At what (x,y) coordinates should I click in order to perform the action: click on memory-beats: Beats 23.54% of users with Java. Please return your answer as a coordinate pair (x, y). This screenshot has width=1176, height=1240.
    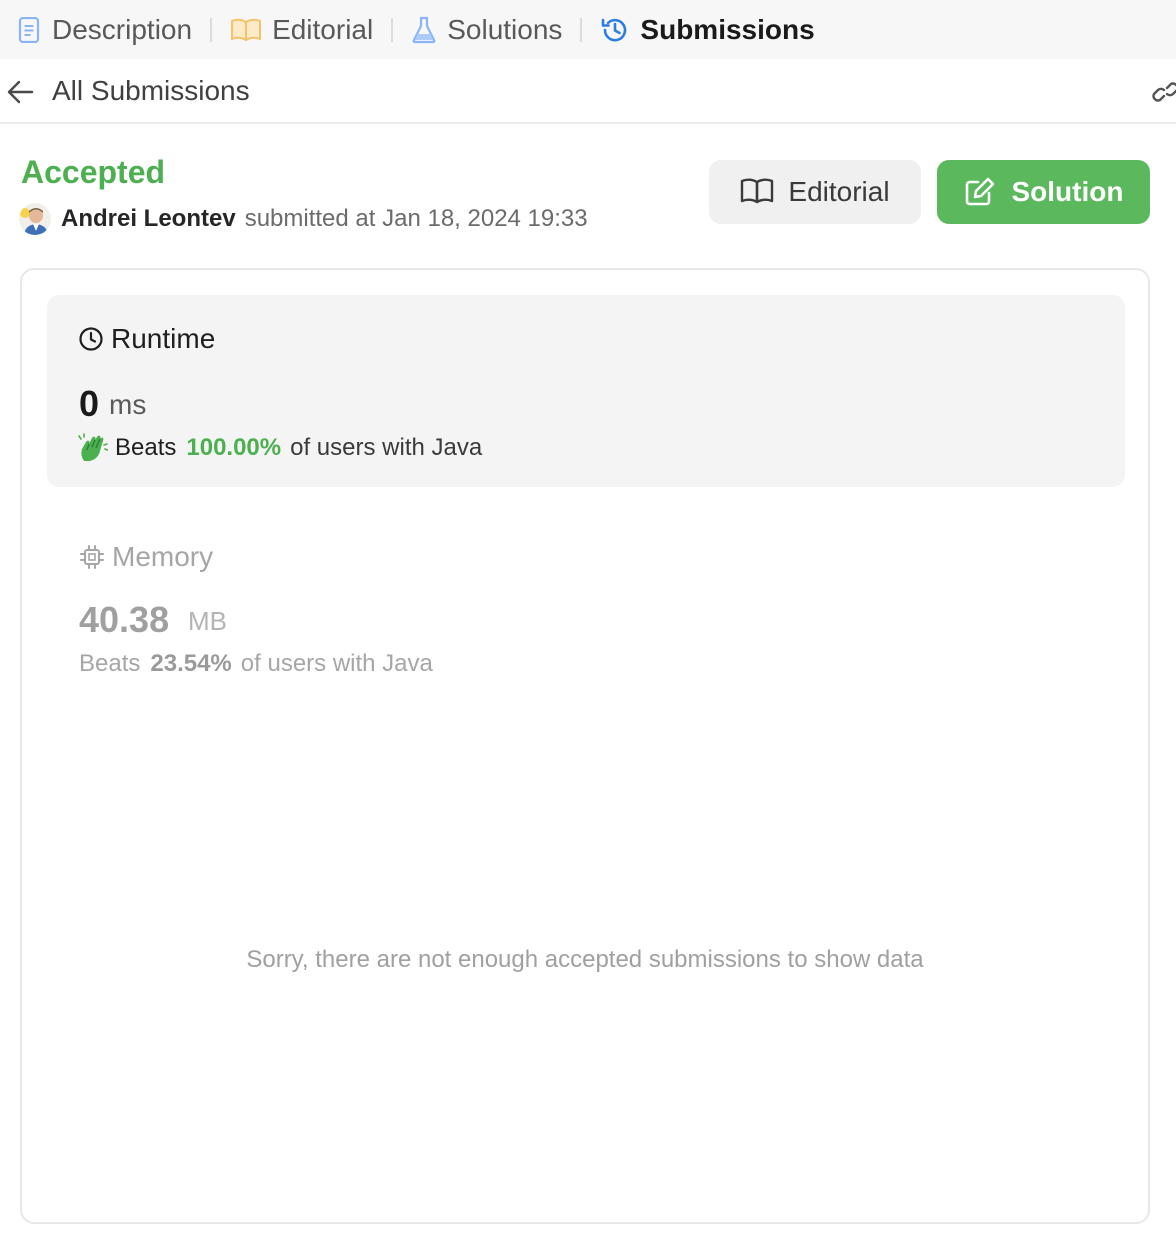
    Looking at the image, I should click on (256, 664).